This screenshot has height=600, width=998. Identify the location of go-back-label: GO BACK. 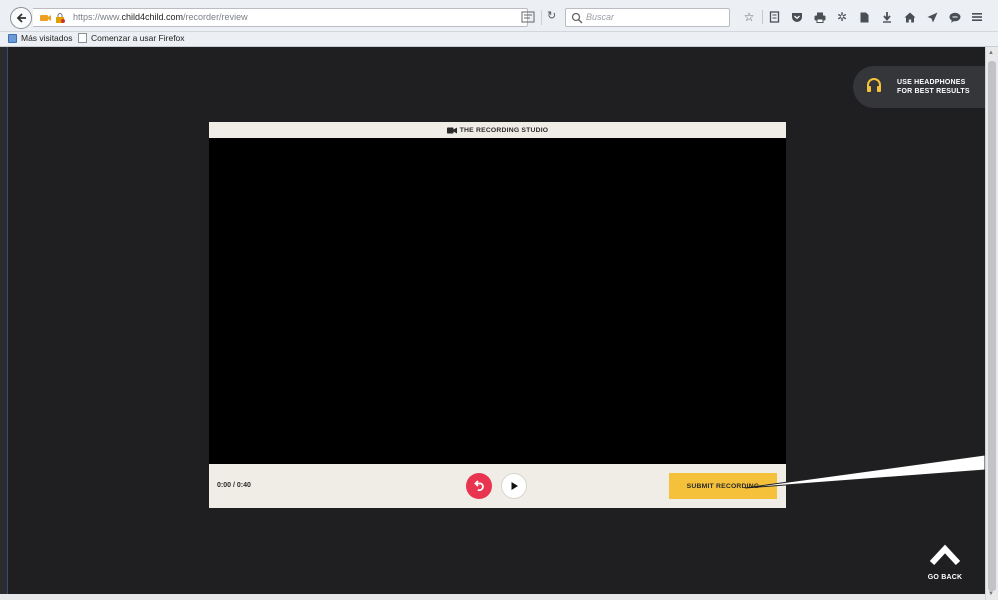
(945, 577).